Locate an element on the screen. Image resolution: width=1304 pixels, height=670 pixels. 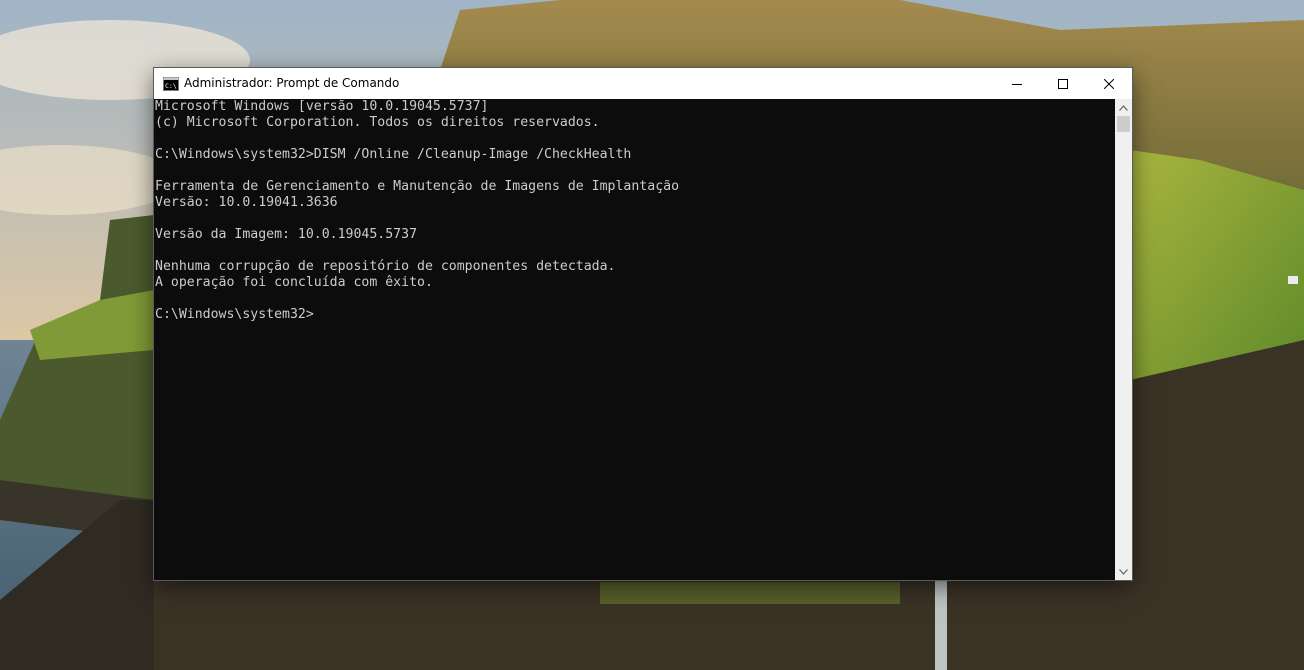
scroll-up-button is located at coordinates (1123, 107).